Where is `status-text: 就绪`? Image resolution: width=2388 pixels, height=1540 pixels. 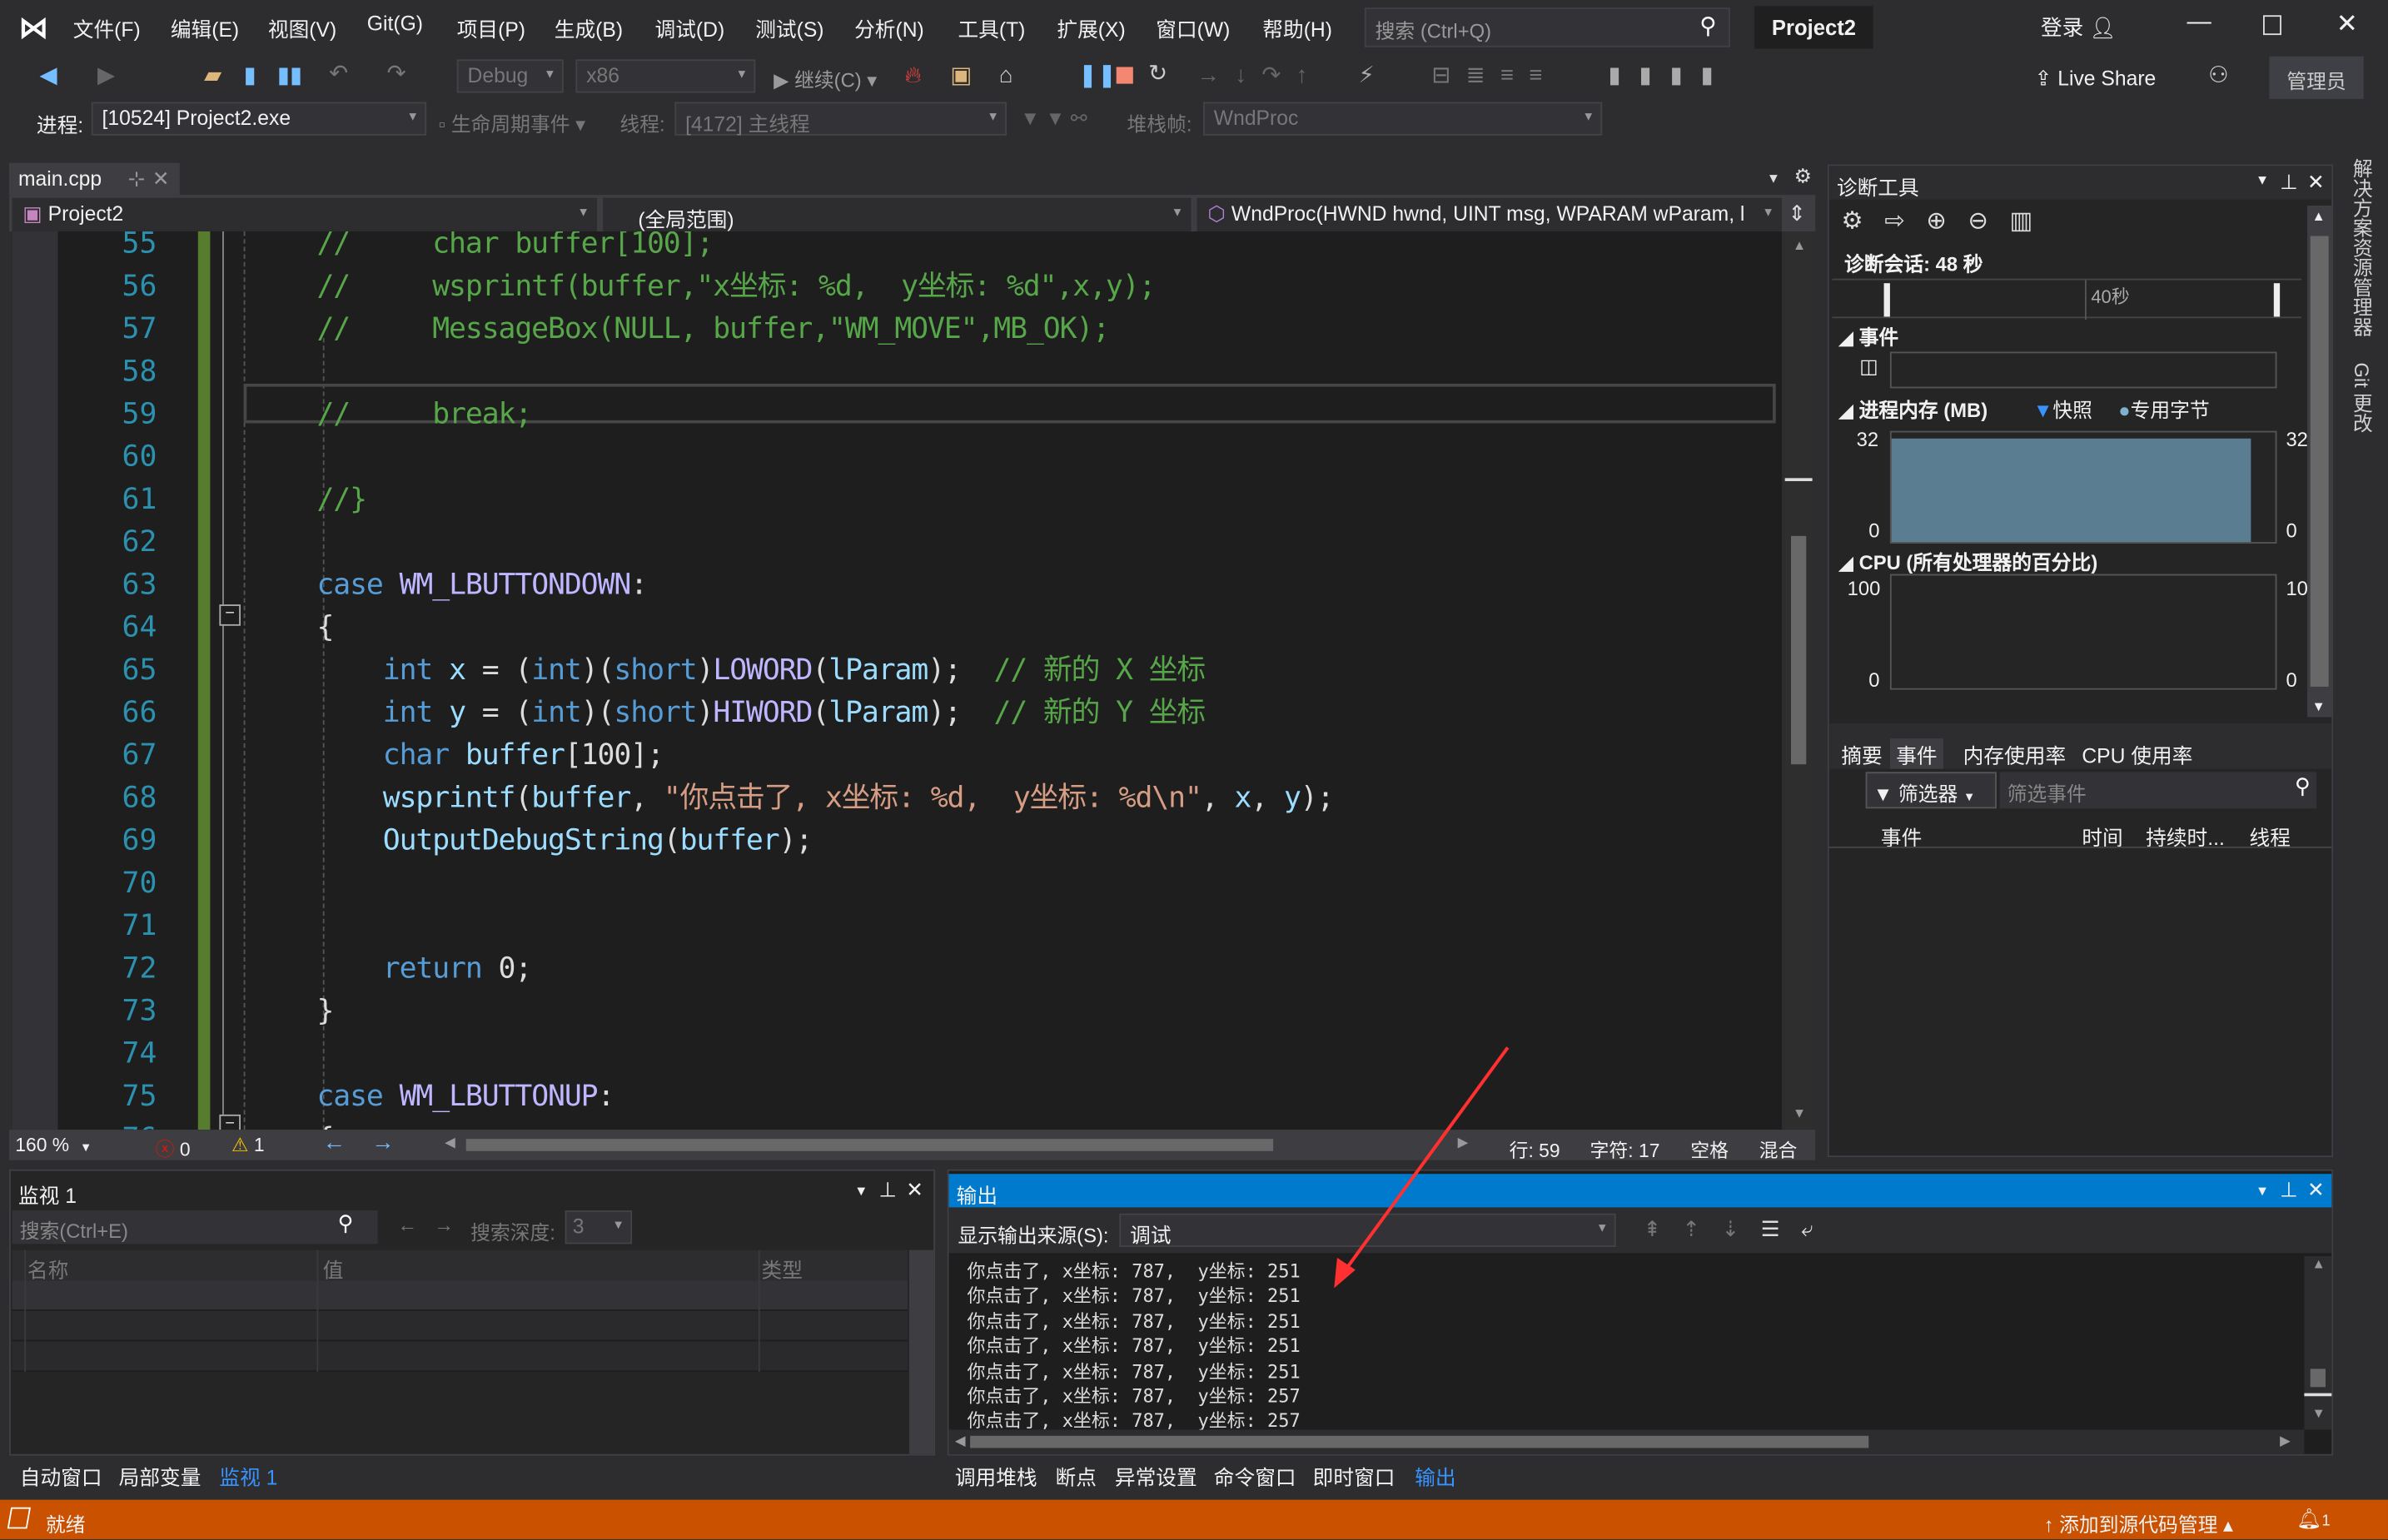 status-text: 就绪 is located at coordinates (65, 1525).